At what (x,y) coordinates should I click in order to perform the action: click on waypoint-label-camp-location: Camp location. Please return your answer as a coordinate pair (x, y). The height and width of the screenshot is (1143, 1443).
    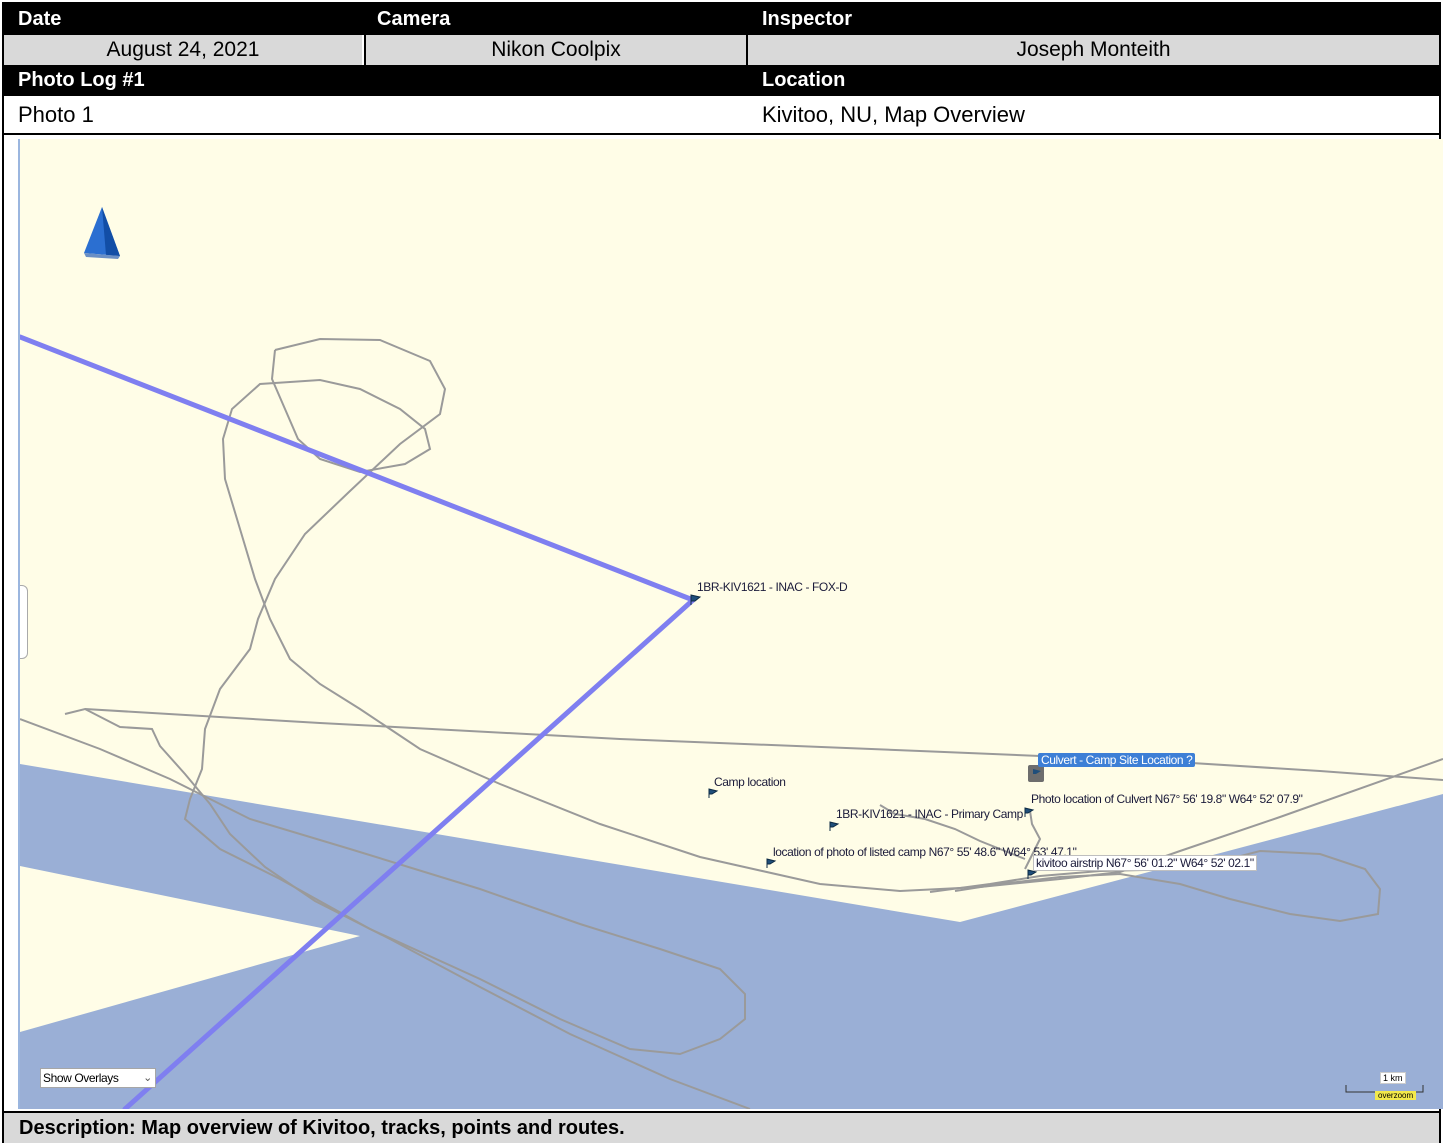
    Looking at the image, I should click on (750, 782).